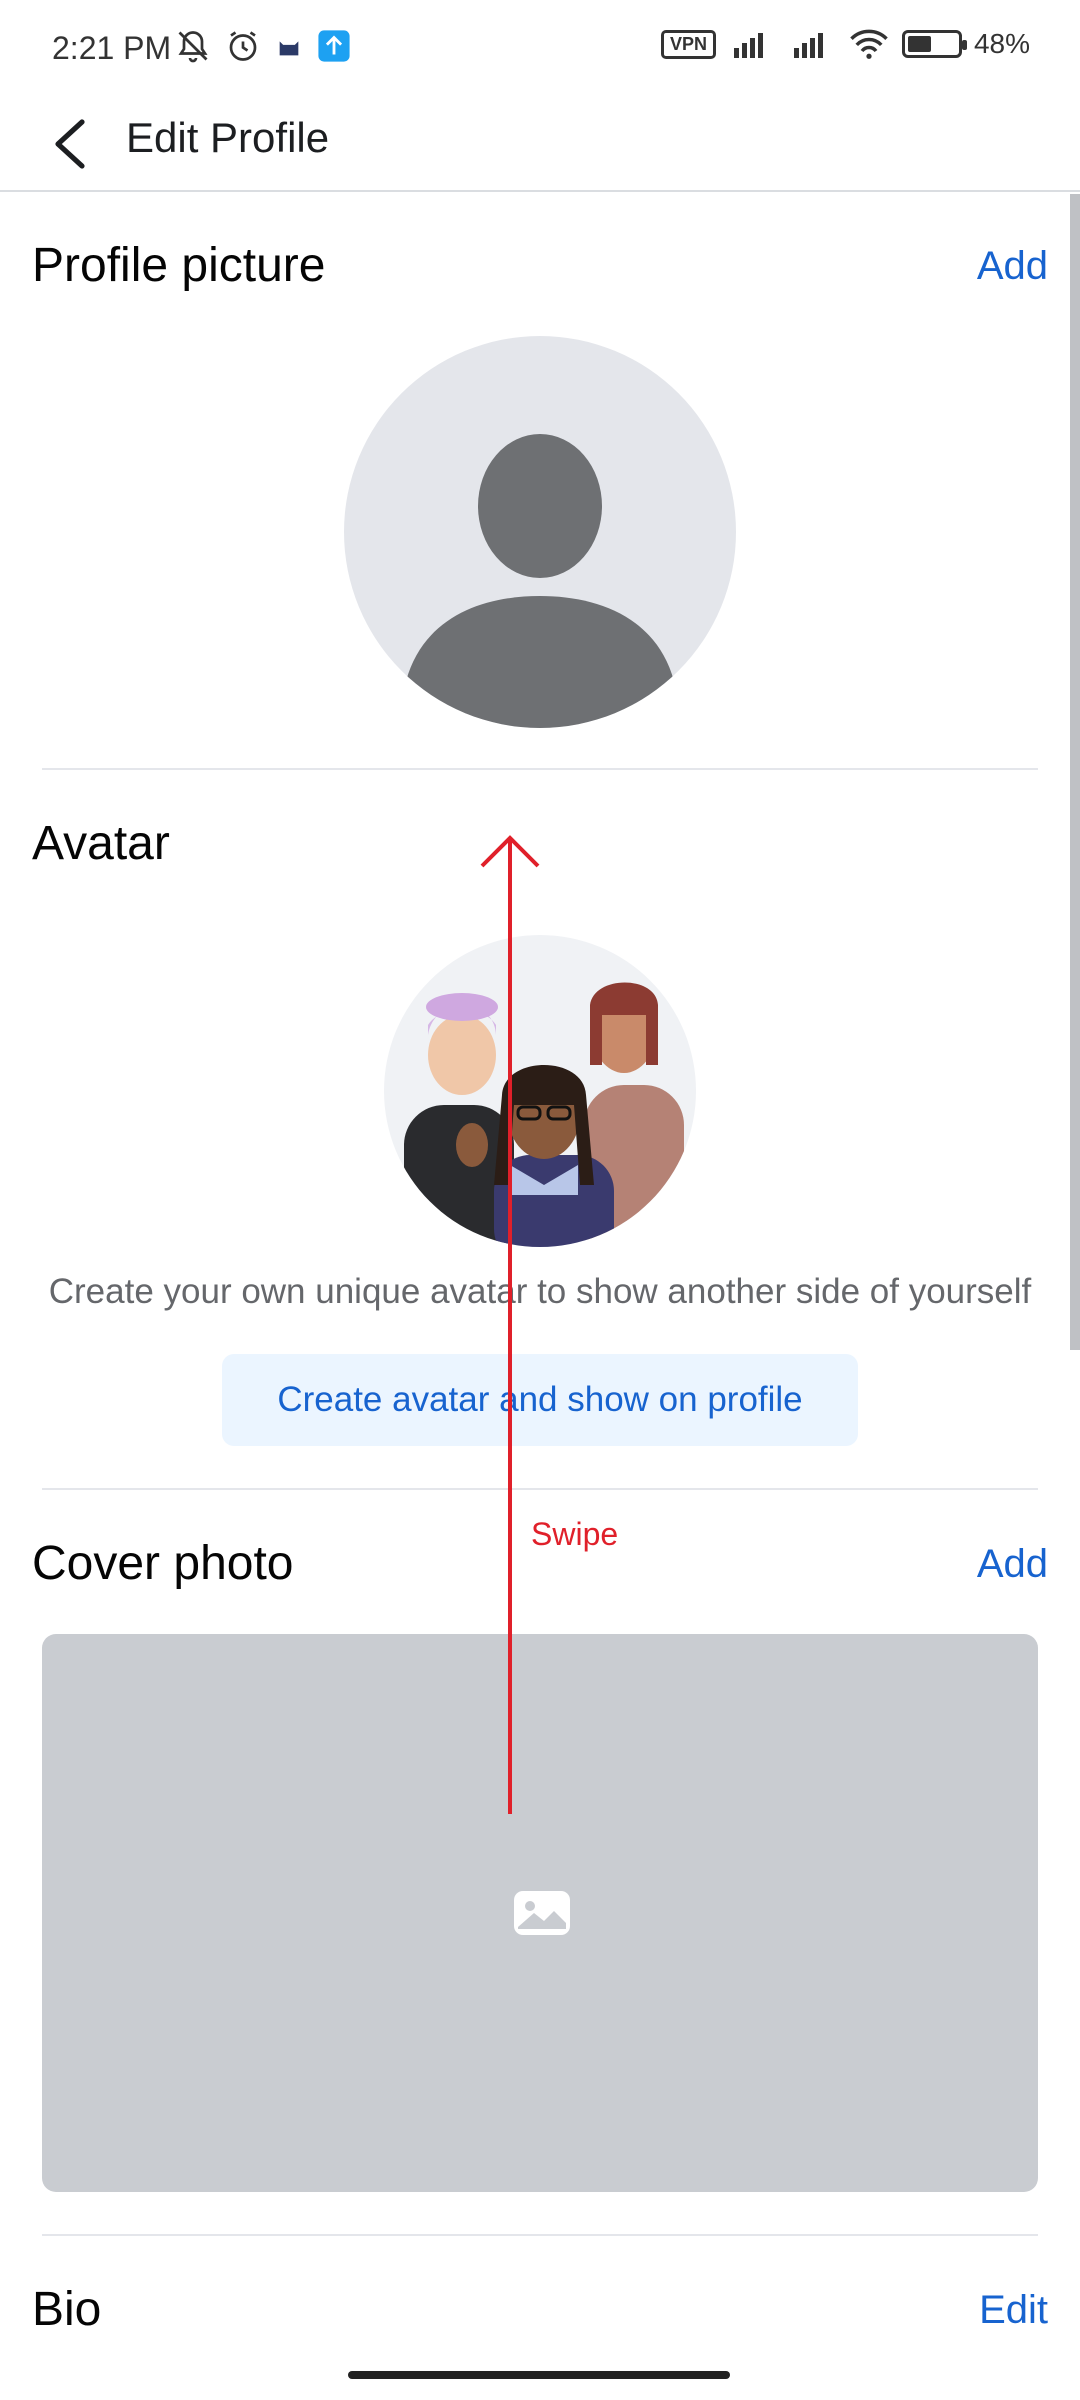 This screenshot has height=2400, width=1080. Describe the element at coordinates (540, 146) in the screenshot. I see `app-bar: Edit Profile` at that location.